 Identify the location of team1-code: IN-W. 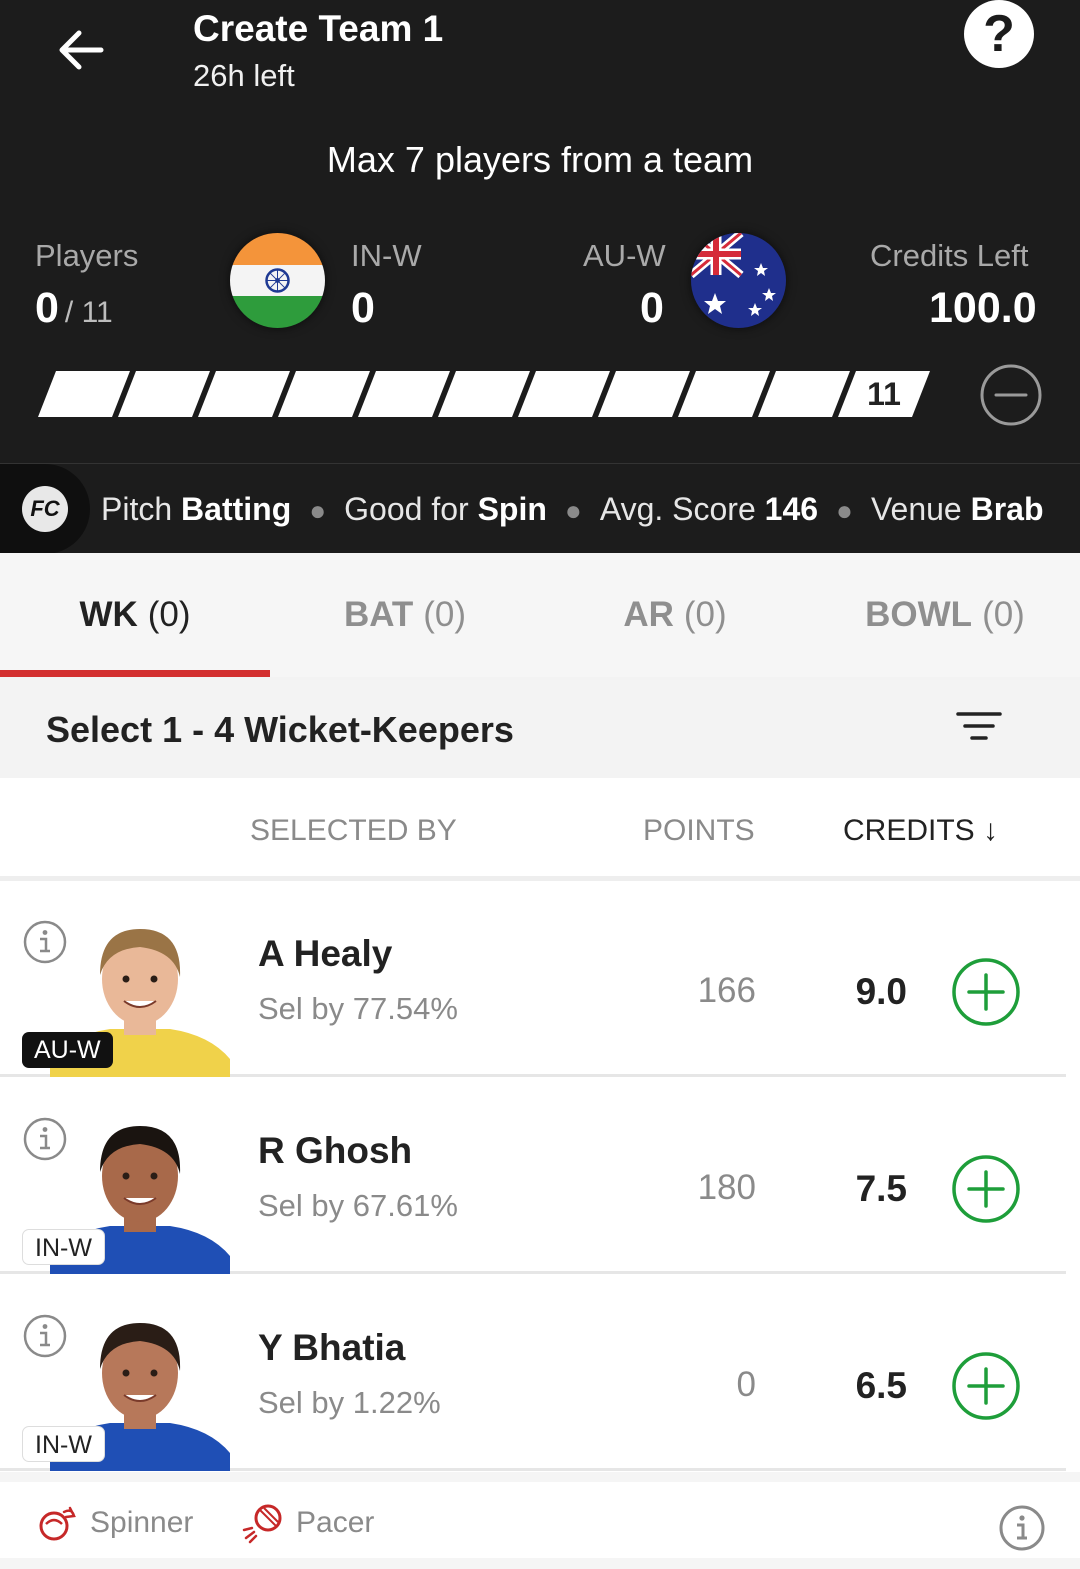
(386, 255).